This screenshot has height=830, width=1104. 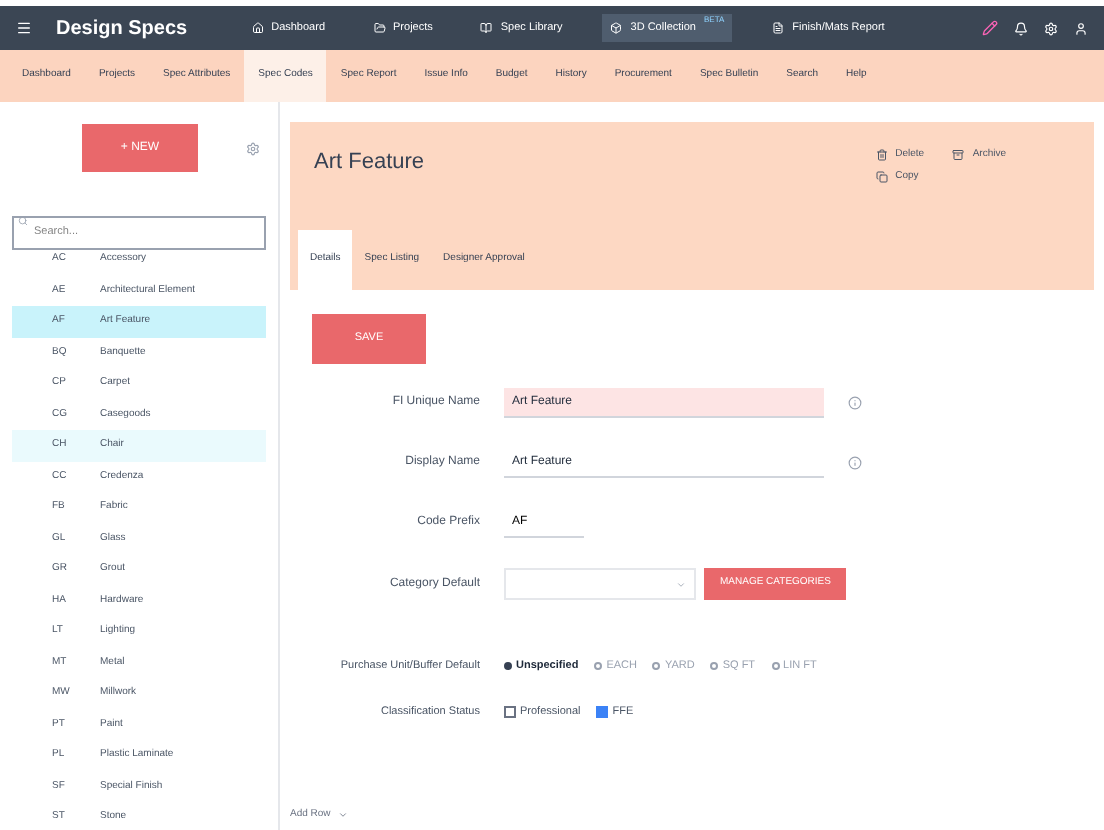 What do you see at coordinates (990, 28) in the screenshot?
I see `pencil-icon` at bounding box center [990, 28].